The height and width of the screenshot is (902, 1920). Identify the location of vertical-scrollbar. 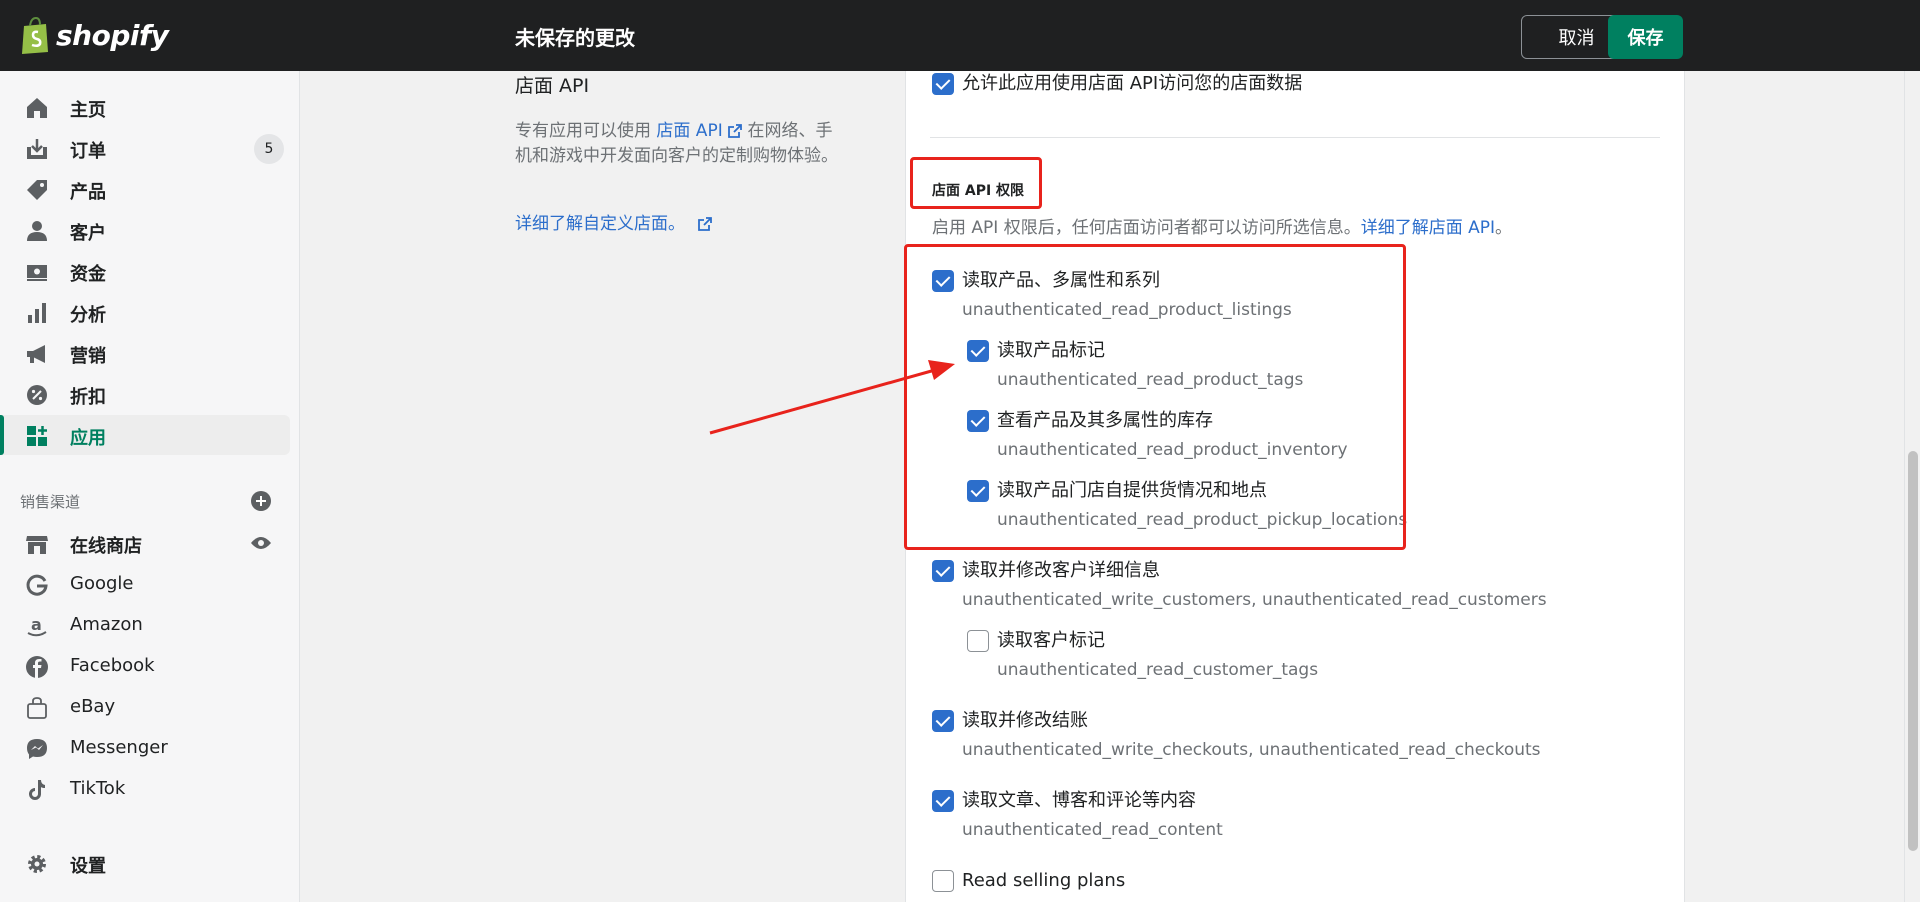
(1912, 486).